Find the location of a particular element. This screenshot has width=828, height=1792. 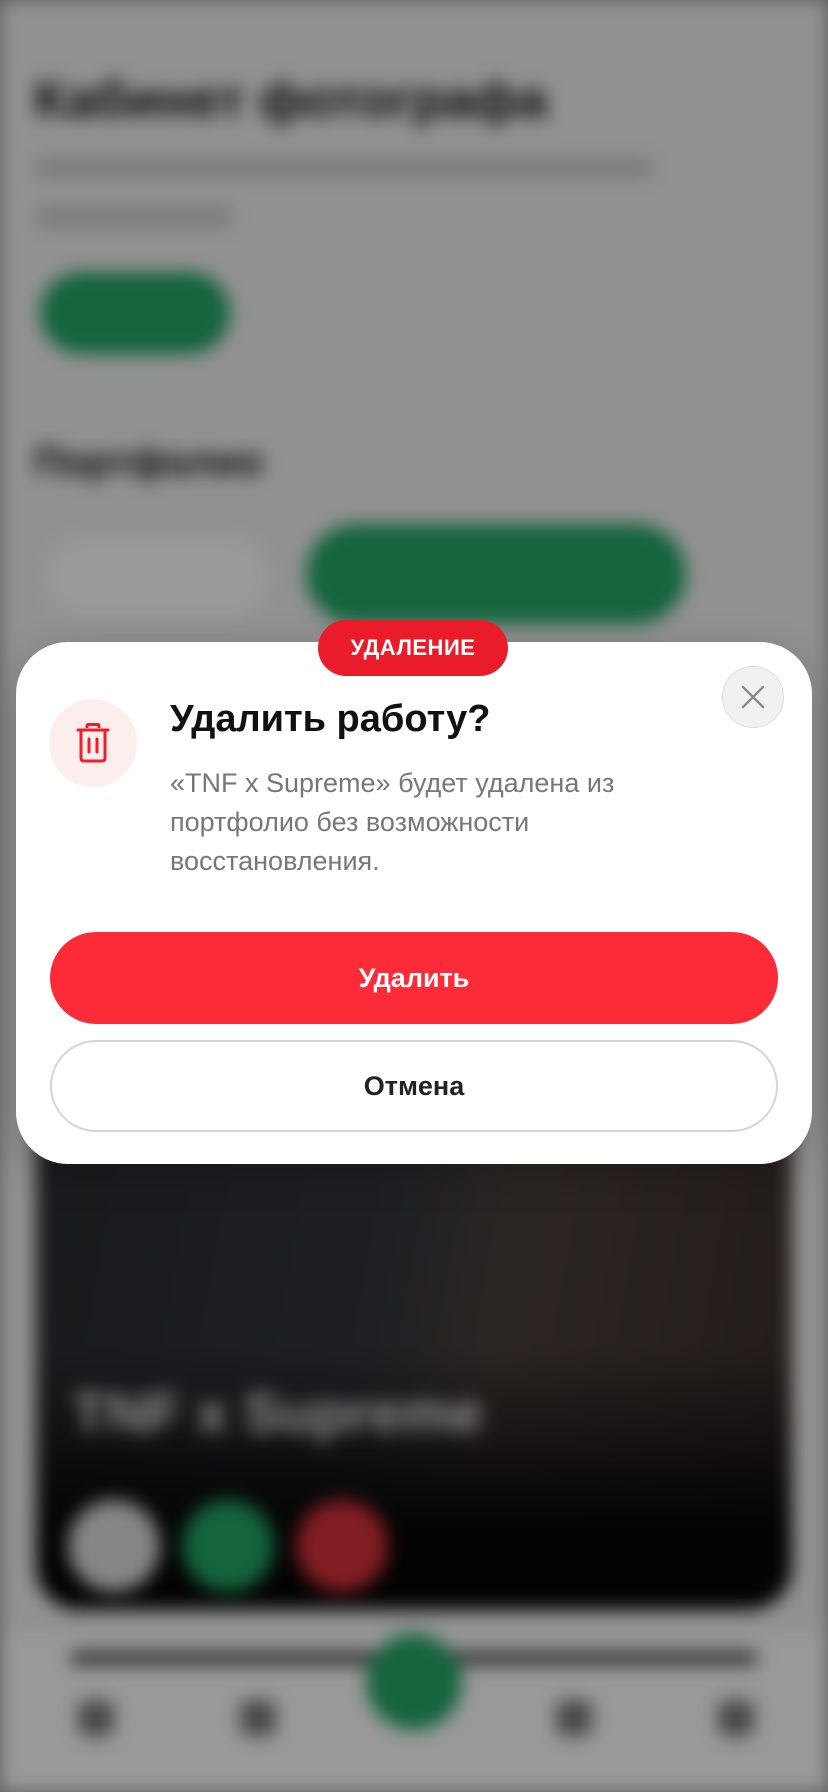

trash-icon is located at coordinates (93, 743).